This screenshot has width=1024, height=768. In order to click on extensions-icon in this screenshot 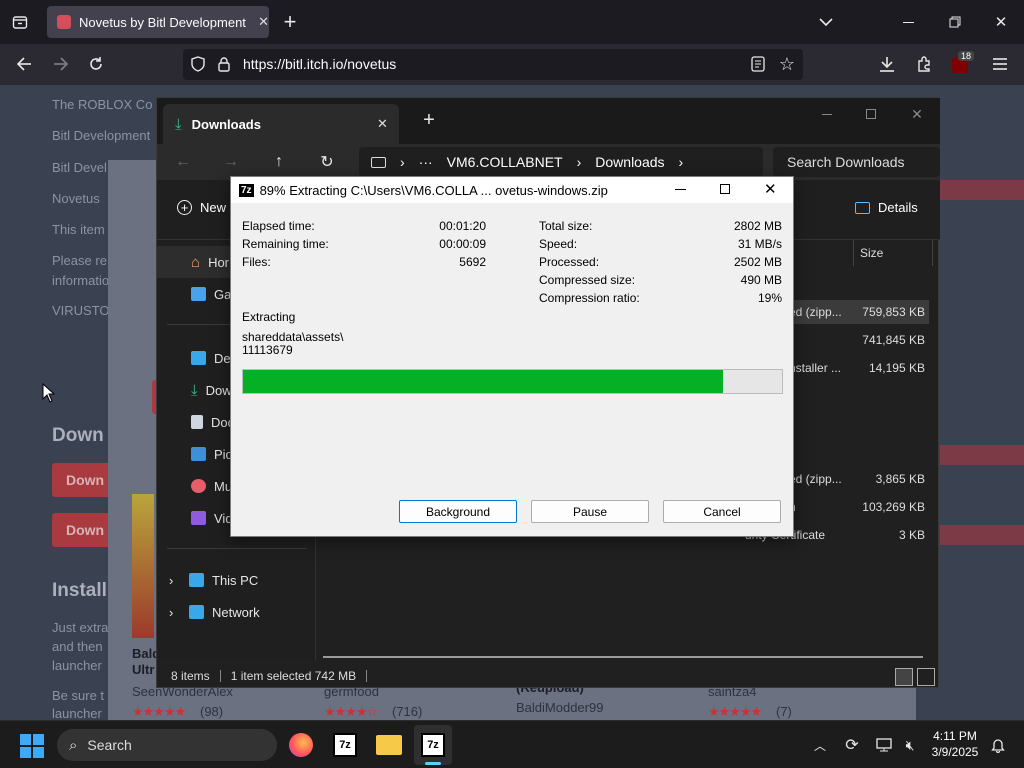, I will do `click(924, 64)`.